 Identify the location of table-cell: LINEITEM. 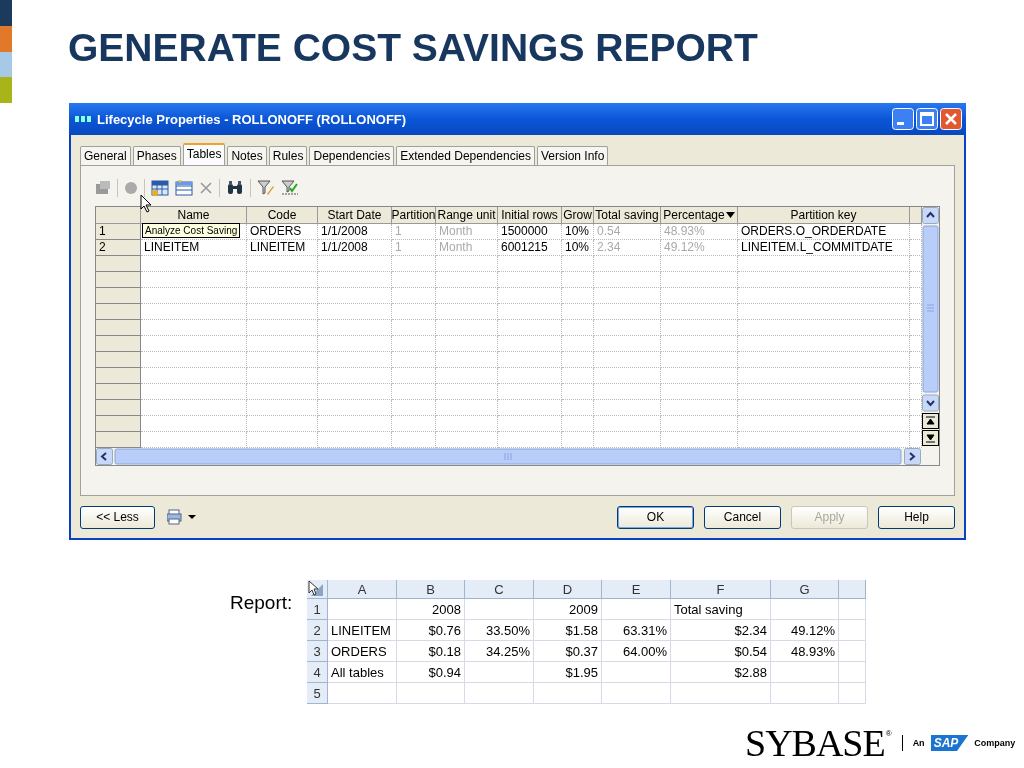
(172, 247).